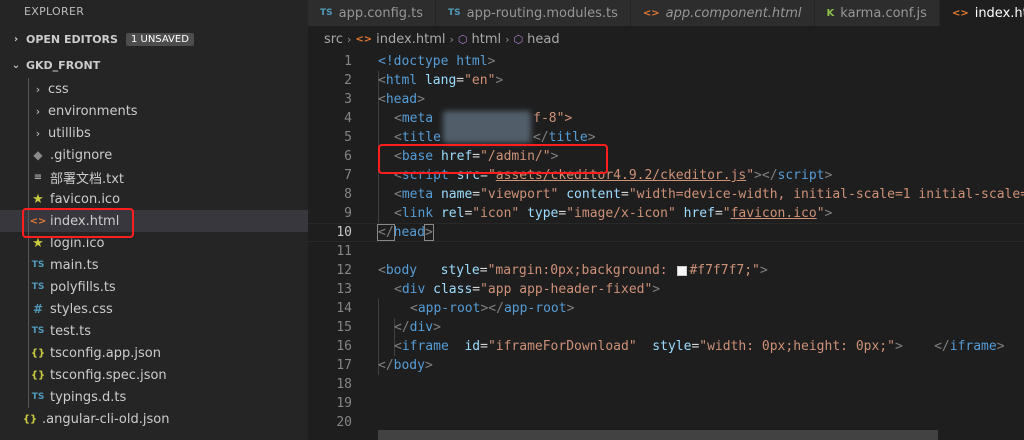  What do you see at coordinates (154, 265) in the screenshot?
I see `file-main-ts: TS main.ts` at bounding box center [154, 265].